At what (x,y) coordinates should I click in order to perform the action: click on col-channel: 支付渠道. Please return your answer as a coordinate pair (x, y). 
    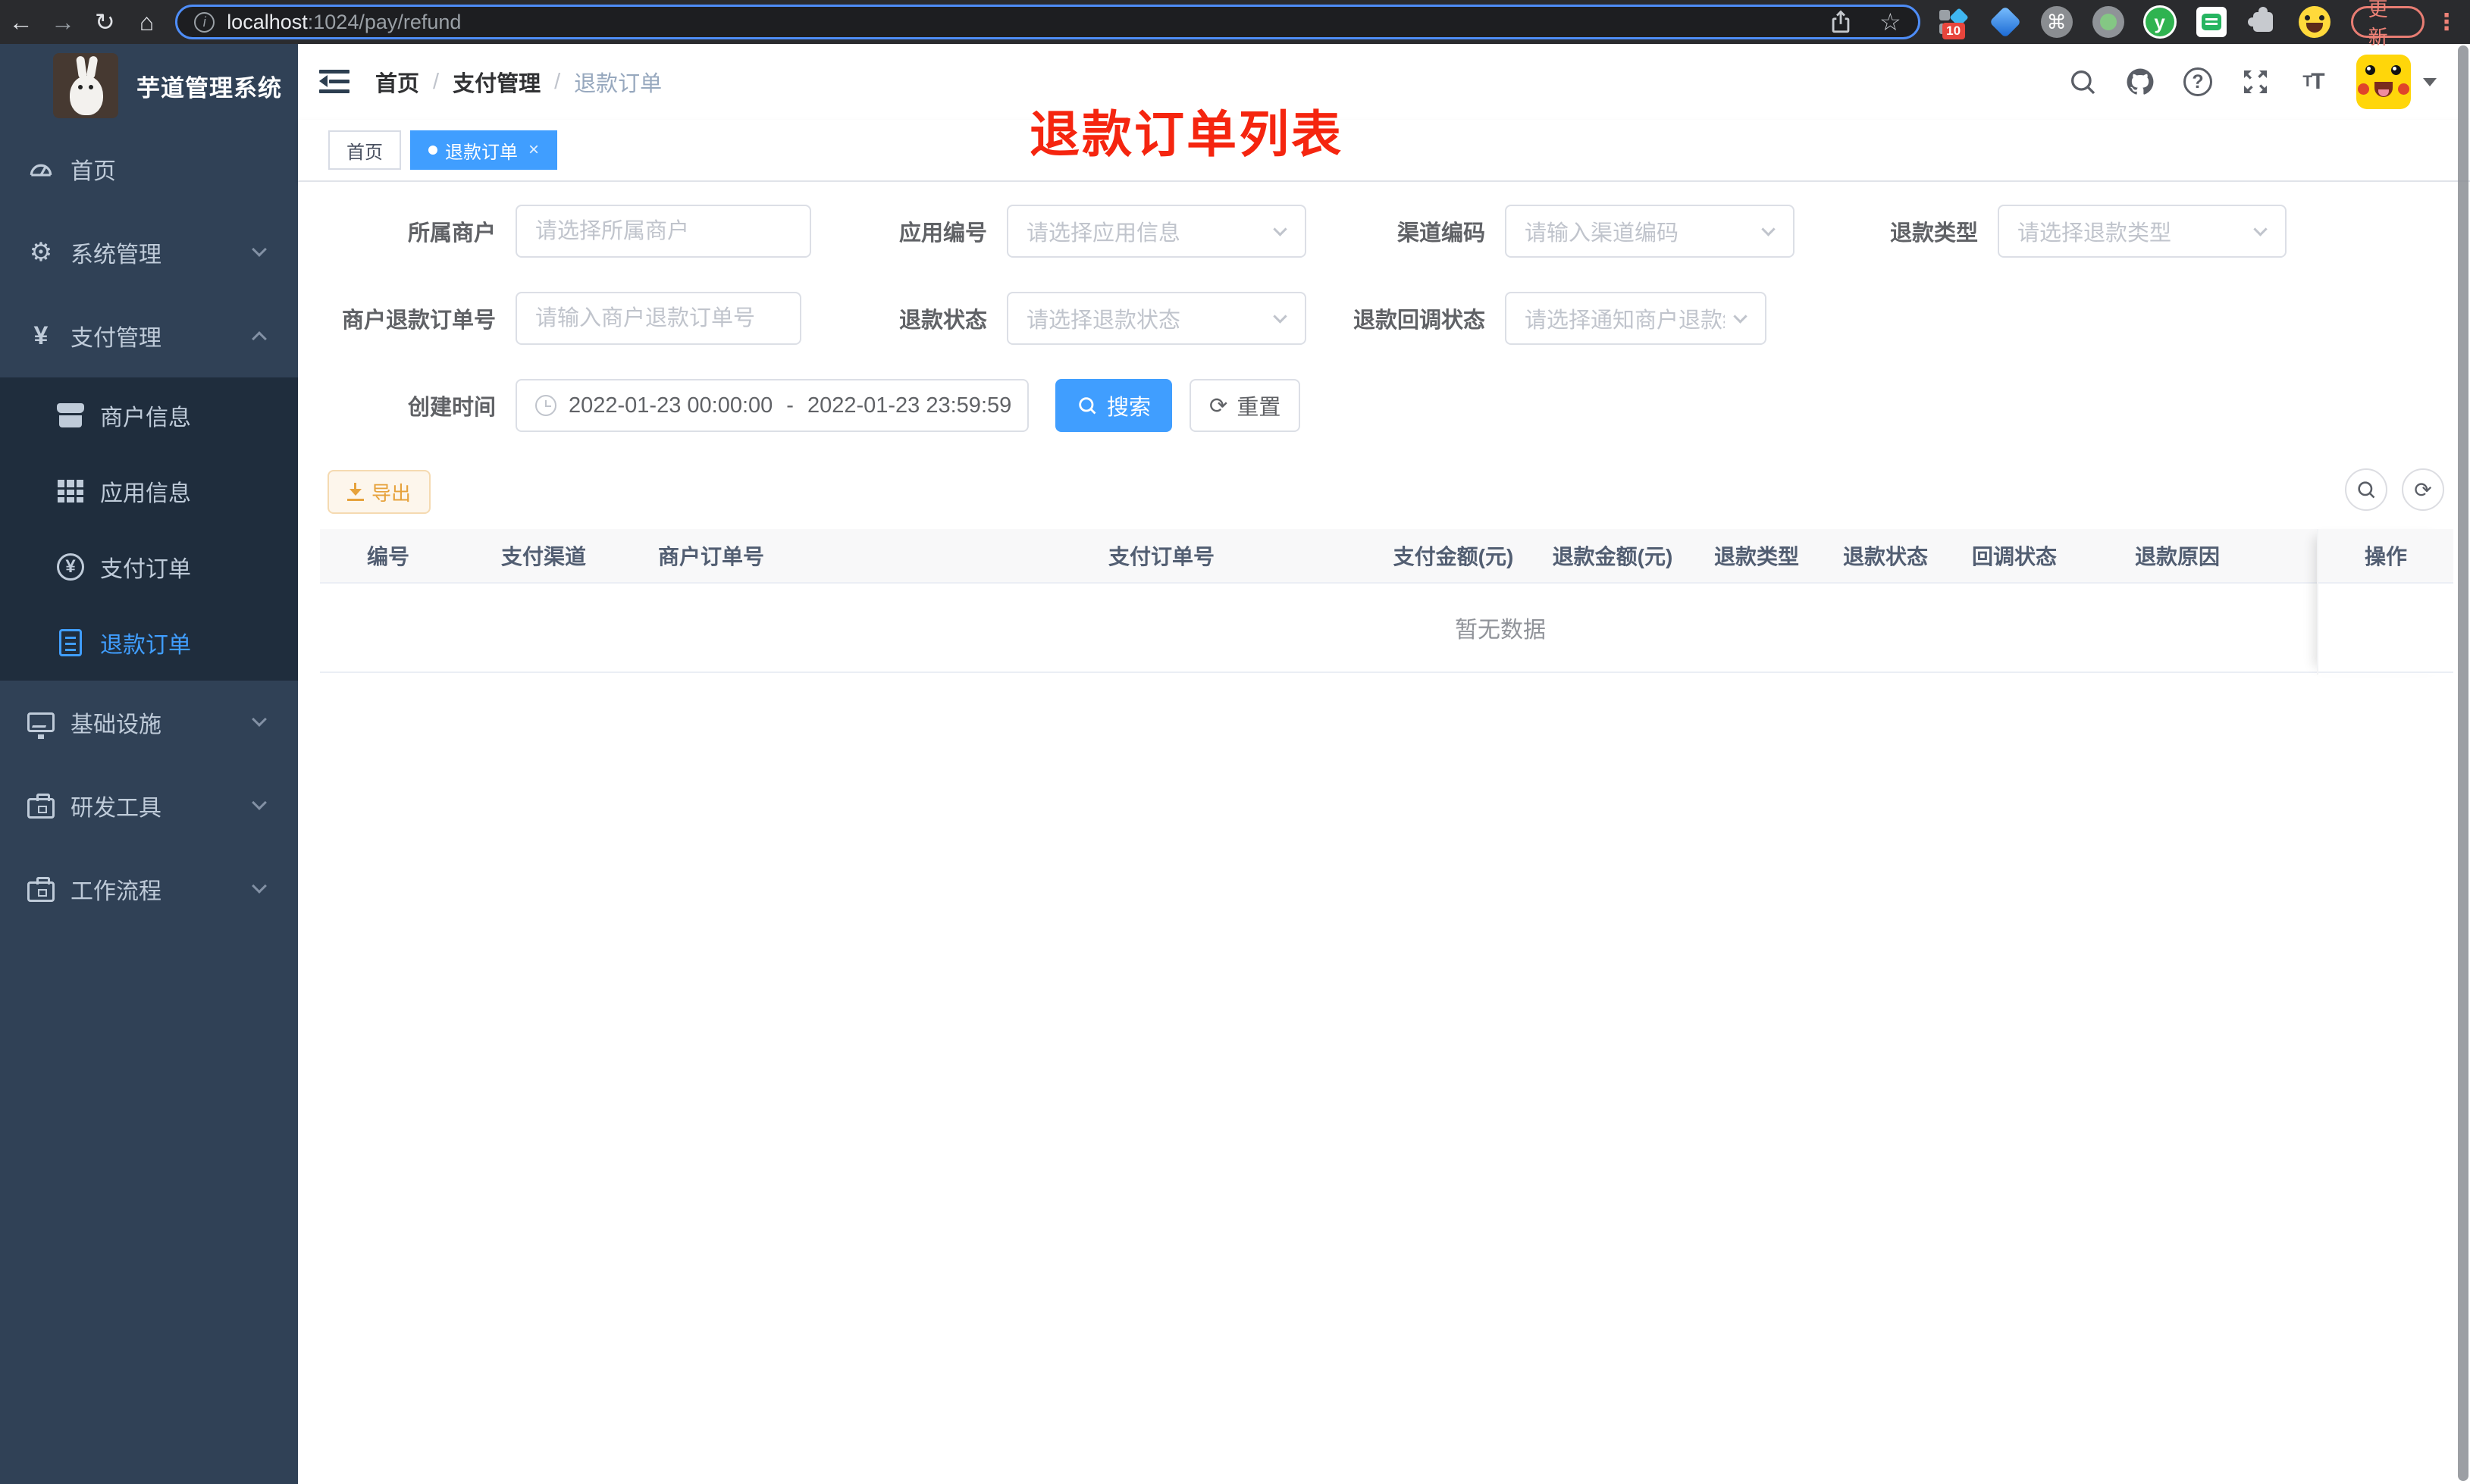
    Looking at the image, I should click on (543, 556).